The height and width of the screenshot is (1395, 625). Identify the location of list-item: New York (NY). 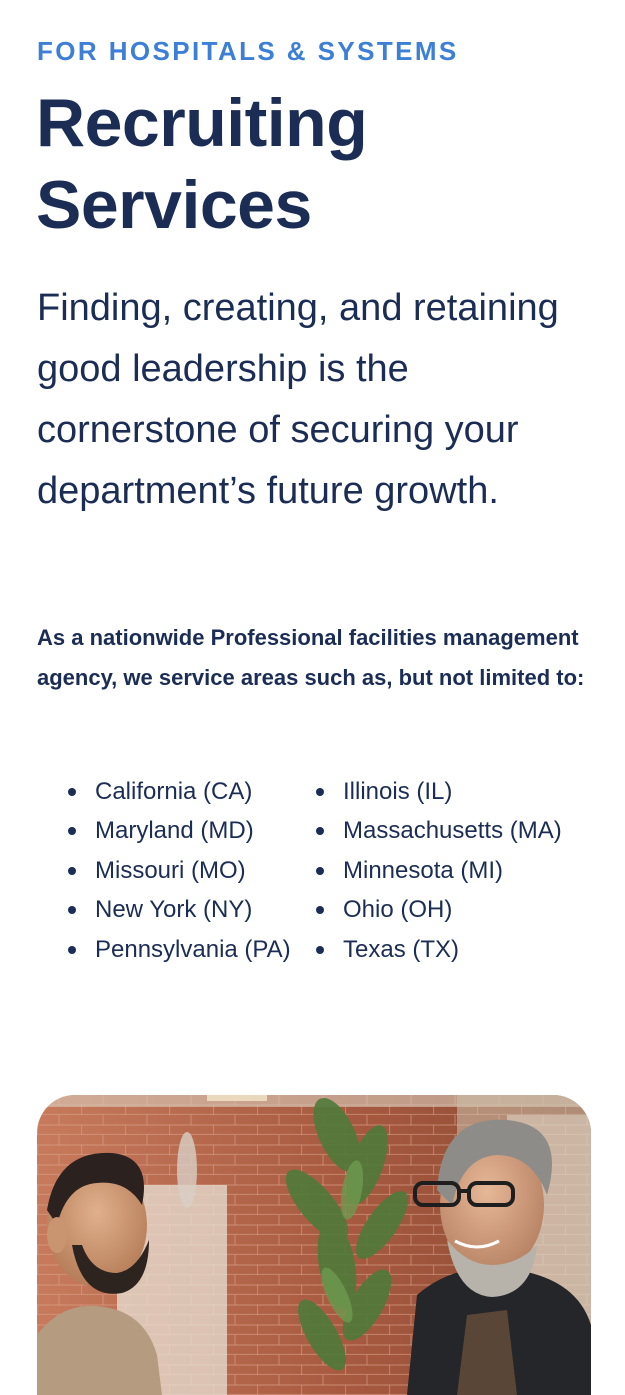
(192, 911).